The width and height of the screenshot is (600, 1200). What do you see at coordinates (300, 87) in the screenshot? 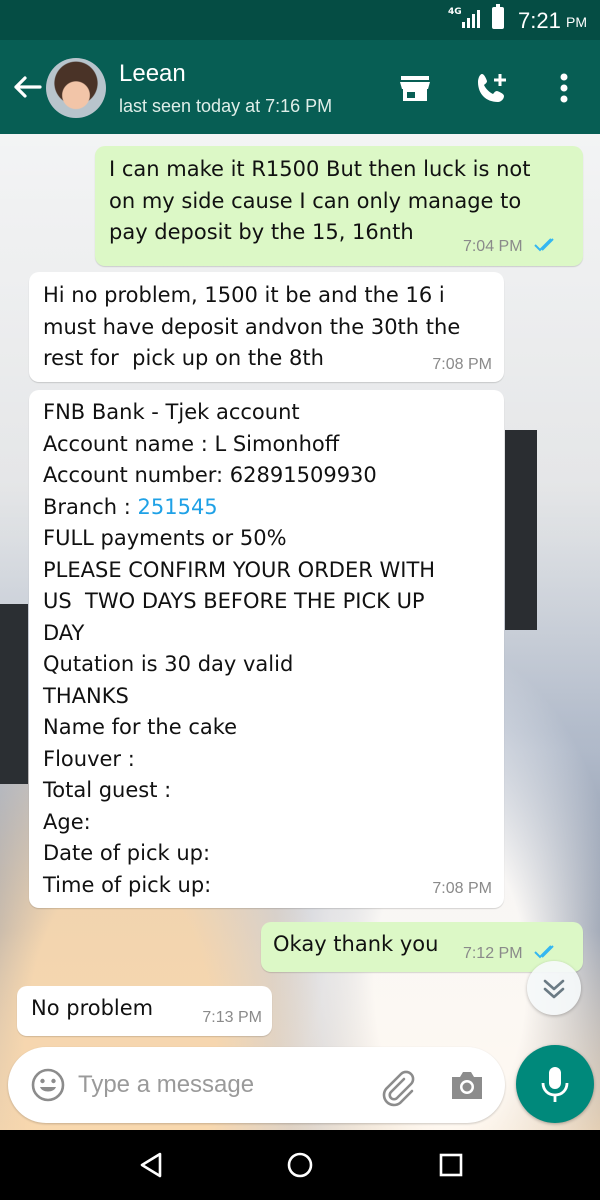
I see `chat-header: Leean last seen today at 7:16 PM` at bounding box center [300, 87].